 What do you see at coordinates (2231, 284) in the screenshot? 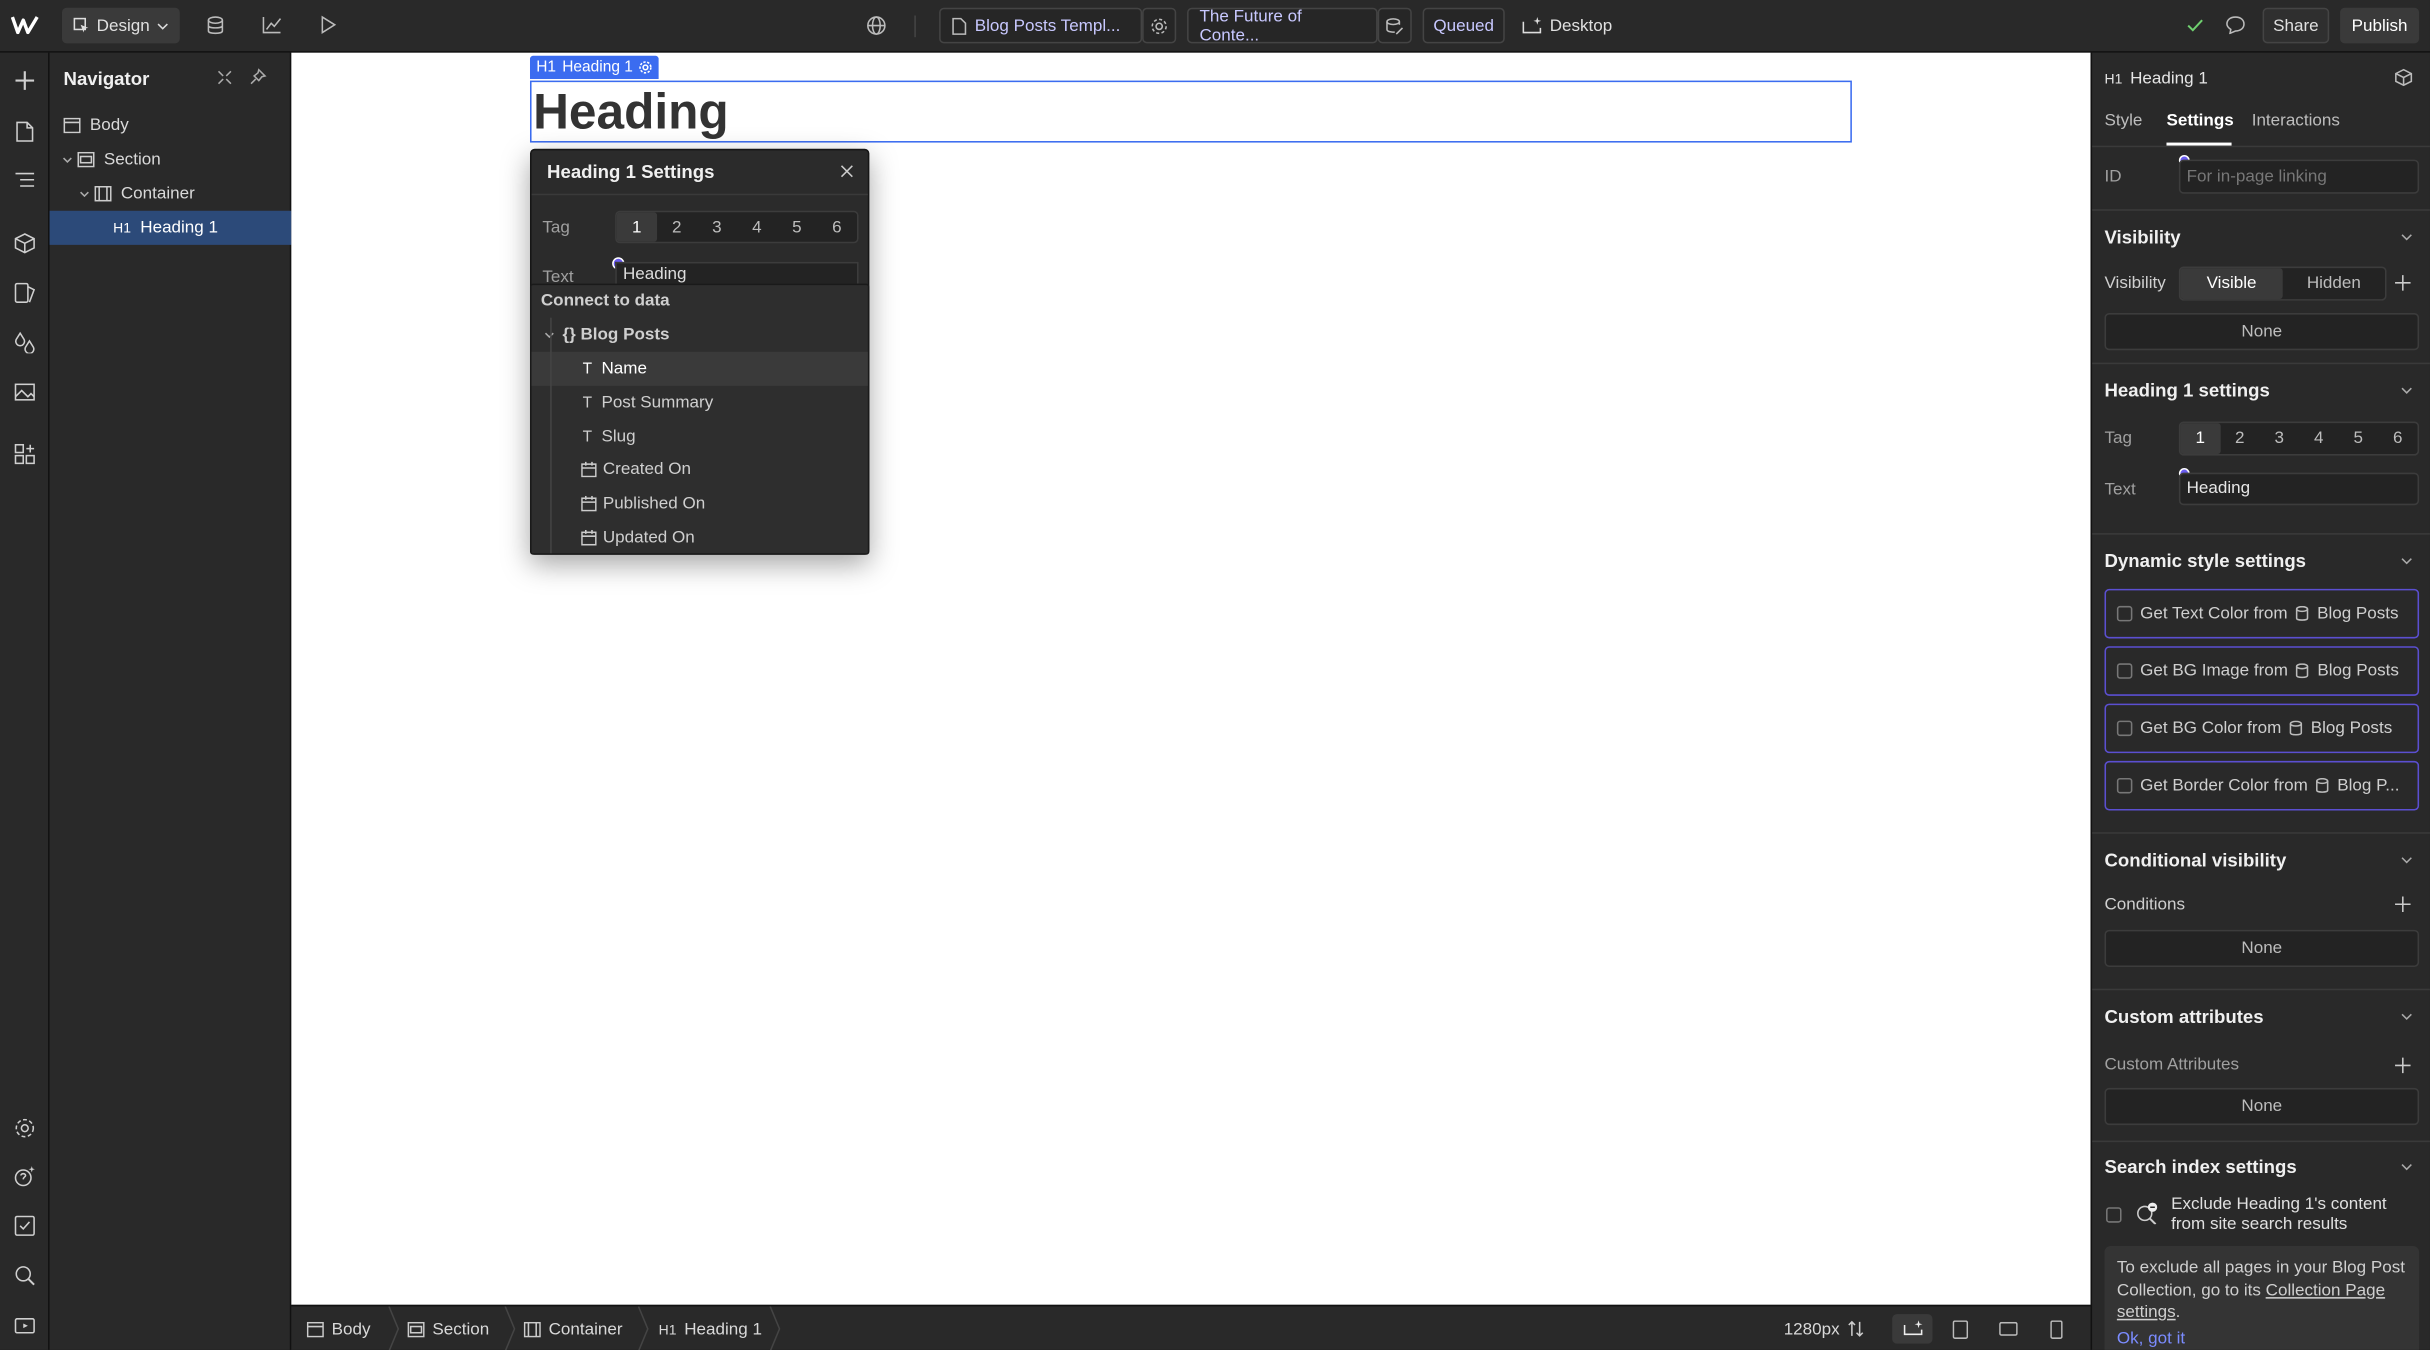
I see `visible-option: Visible` at bounding box center [2231, 284].